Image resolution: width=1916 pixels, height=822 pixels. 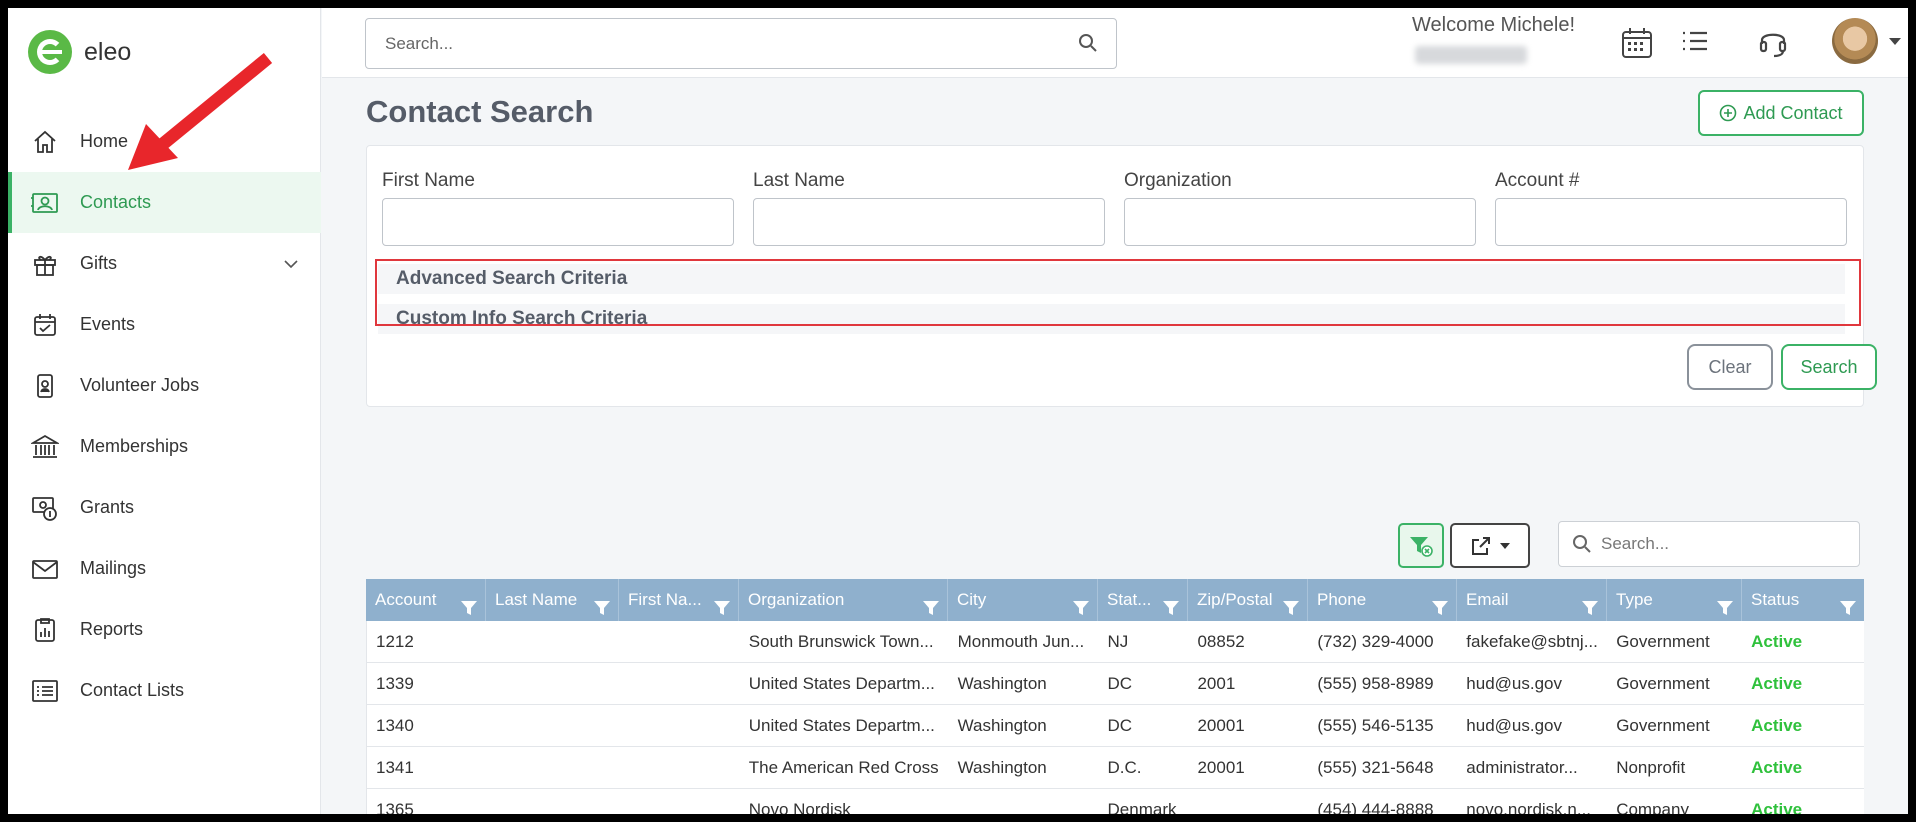 What do you see at coordinates (99, 263) in the screenshot?
I see `sidebar-item-label: Gifts` at bounding box center [99, 263].